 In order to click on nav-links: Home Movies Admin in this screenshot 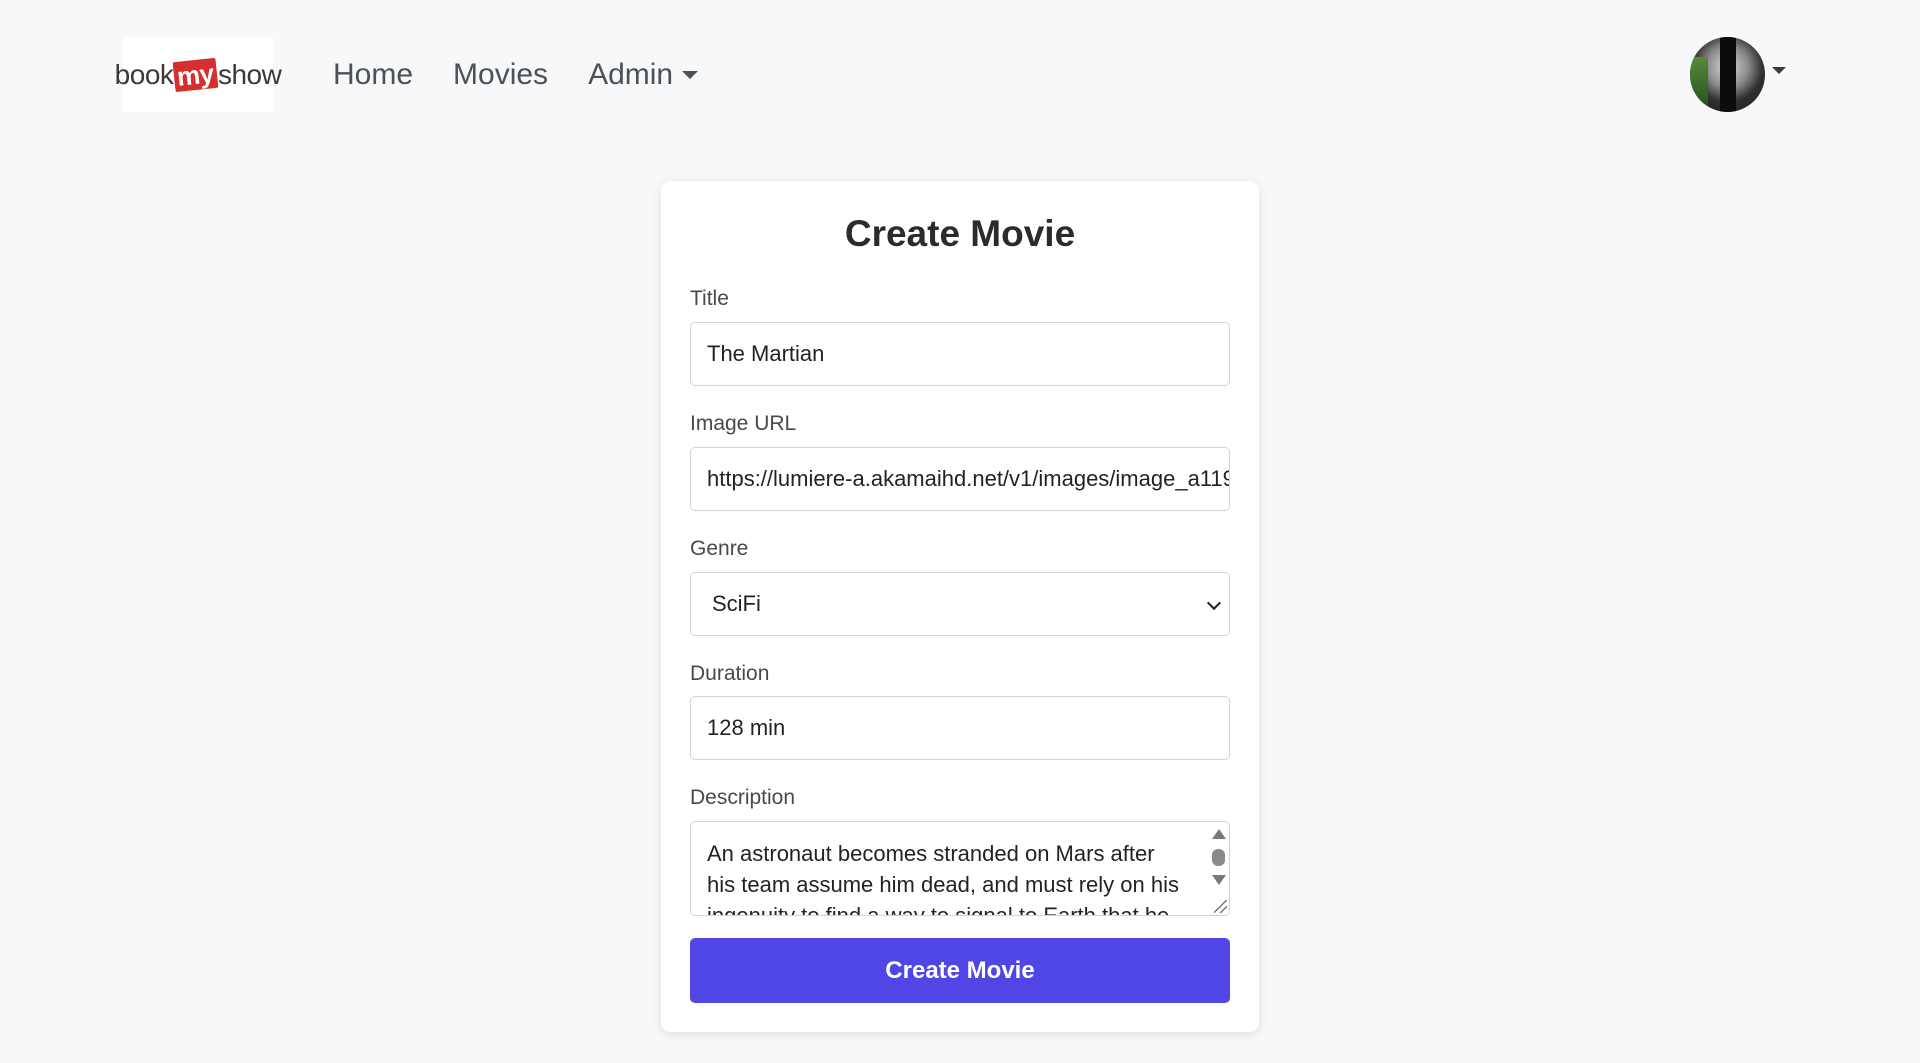, I will do `click(535, 75)`.